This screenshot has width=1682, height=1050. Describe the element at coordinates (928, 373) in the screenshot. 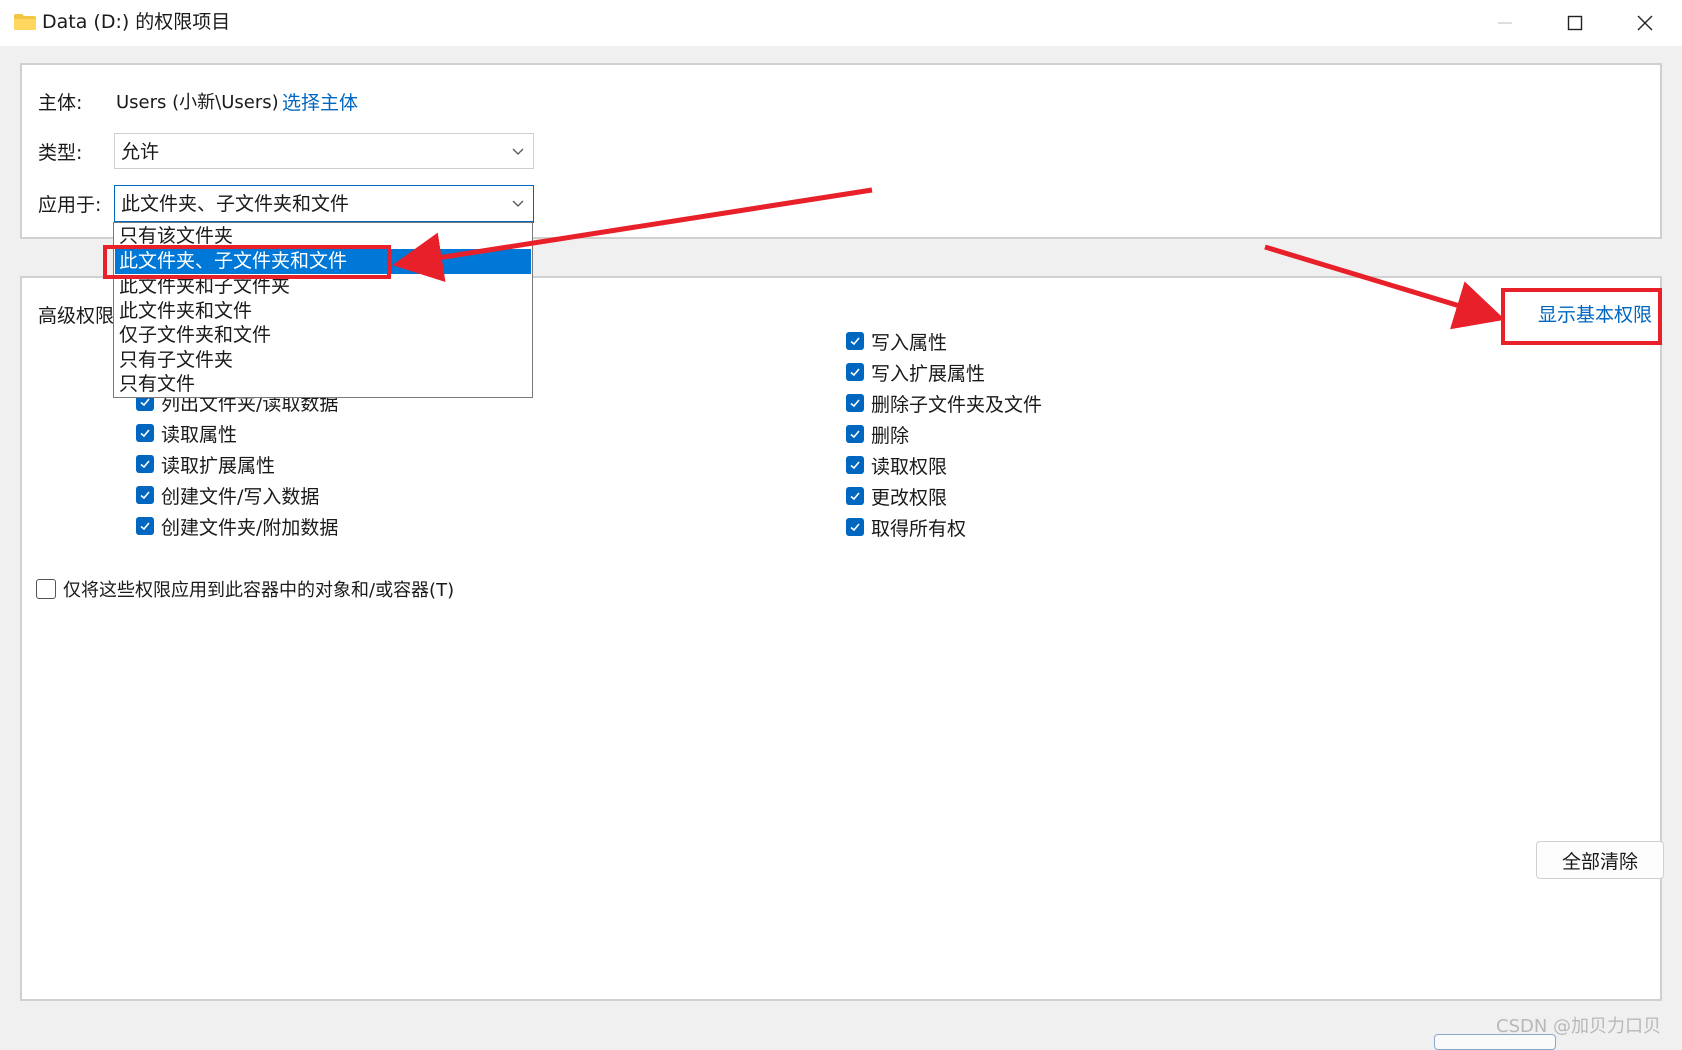

I see `perm-label: 写入扩展属性` at that location.